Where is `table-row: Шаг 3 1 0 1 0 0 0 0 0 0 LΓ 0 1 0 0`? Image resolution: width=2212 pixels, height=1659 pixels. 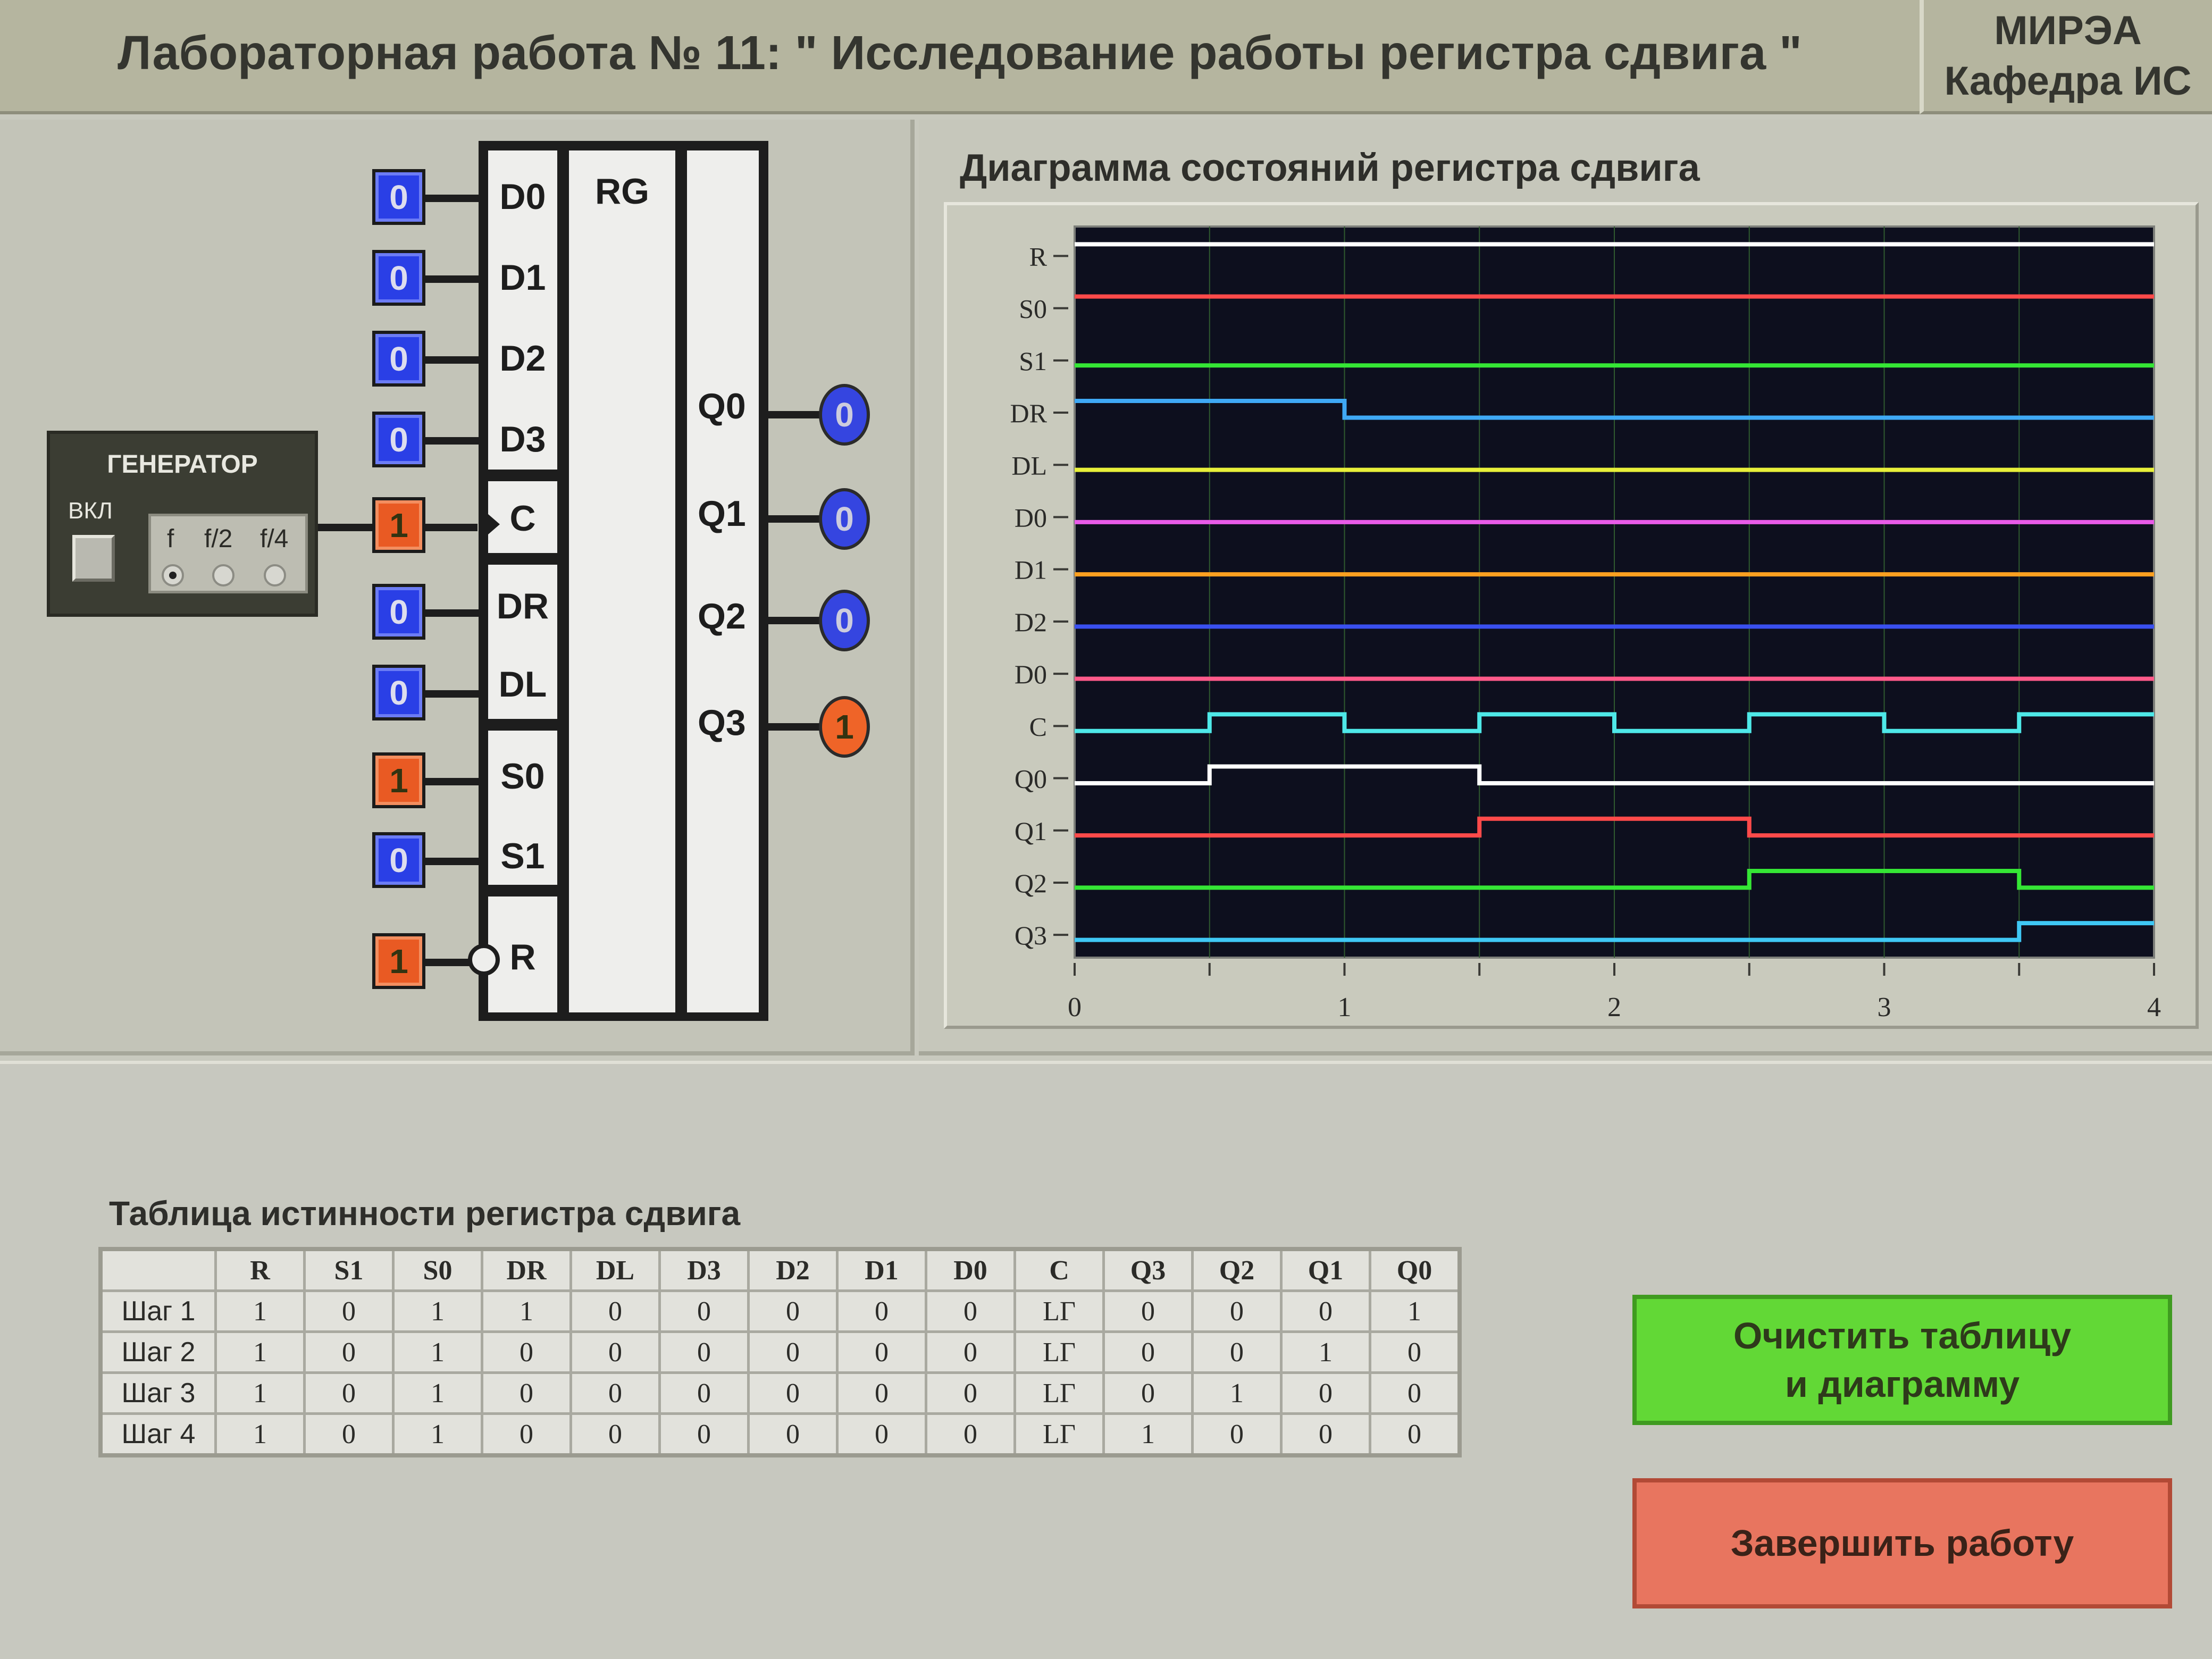 table-row: Шаг 3 1 0 1 0 0 0 0 0 0 LΓ 0 1 0 0 is located at coordinates (780, 1393).